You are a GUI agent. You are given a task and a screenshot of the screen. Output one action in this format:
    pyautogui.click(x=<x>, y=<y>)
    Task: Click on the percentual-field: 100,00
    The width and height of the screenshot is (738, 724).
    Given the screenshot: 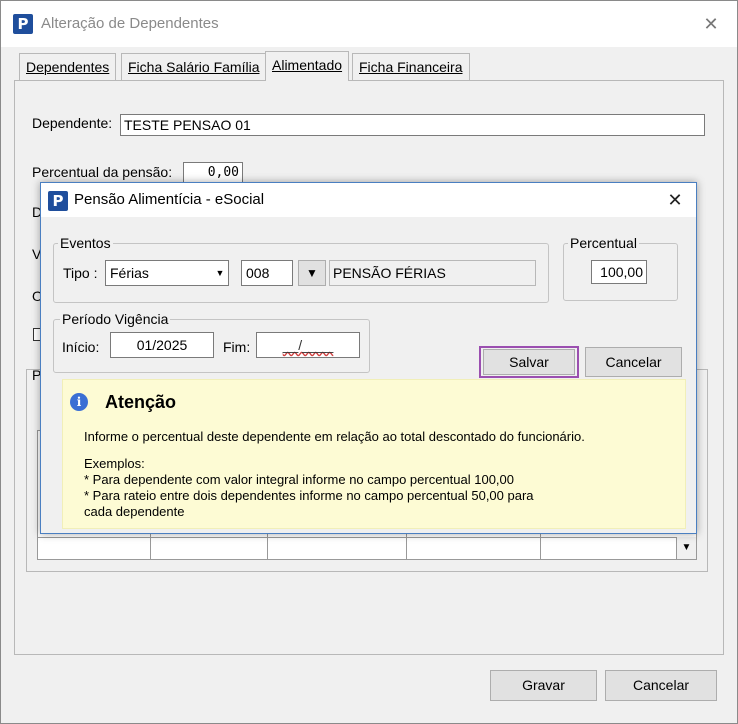 What is the action you would take?
    pyautogui.click(x=619, y=272)
    